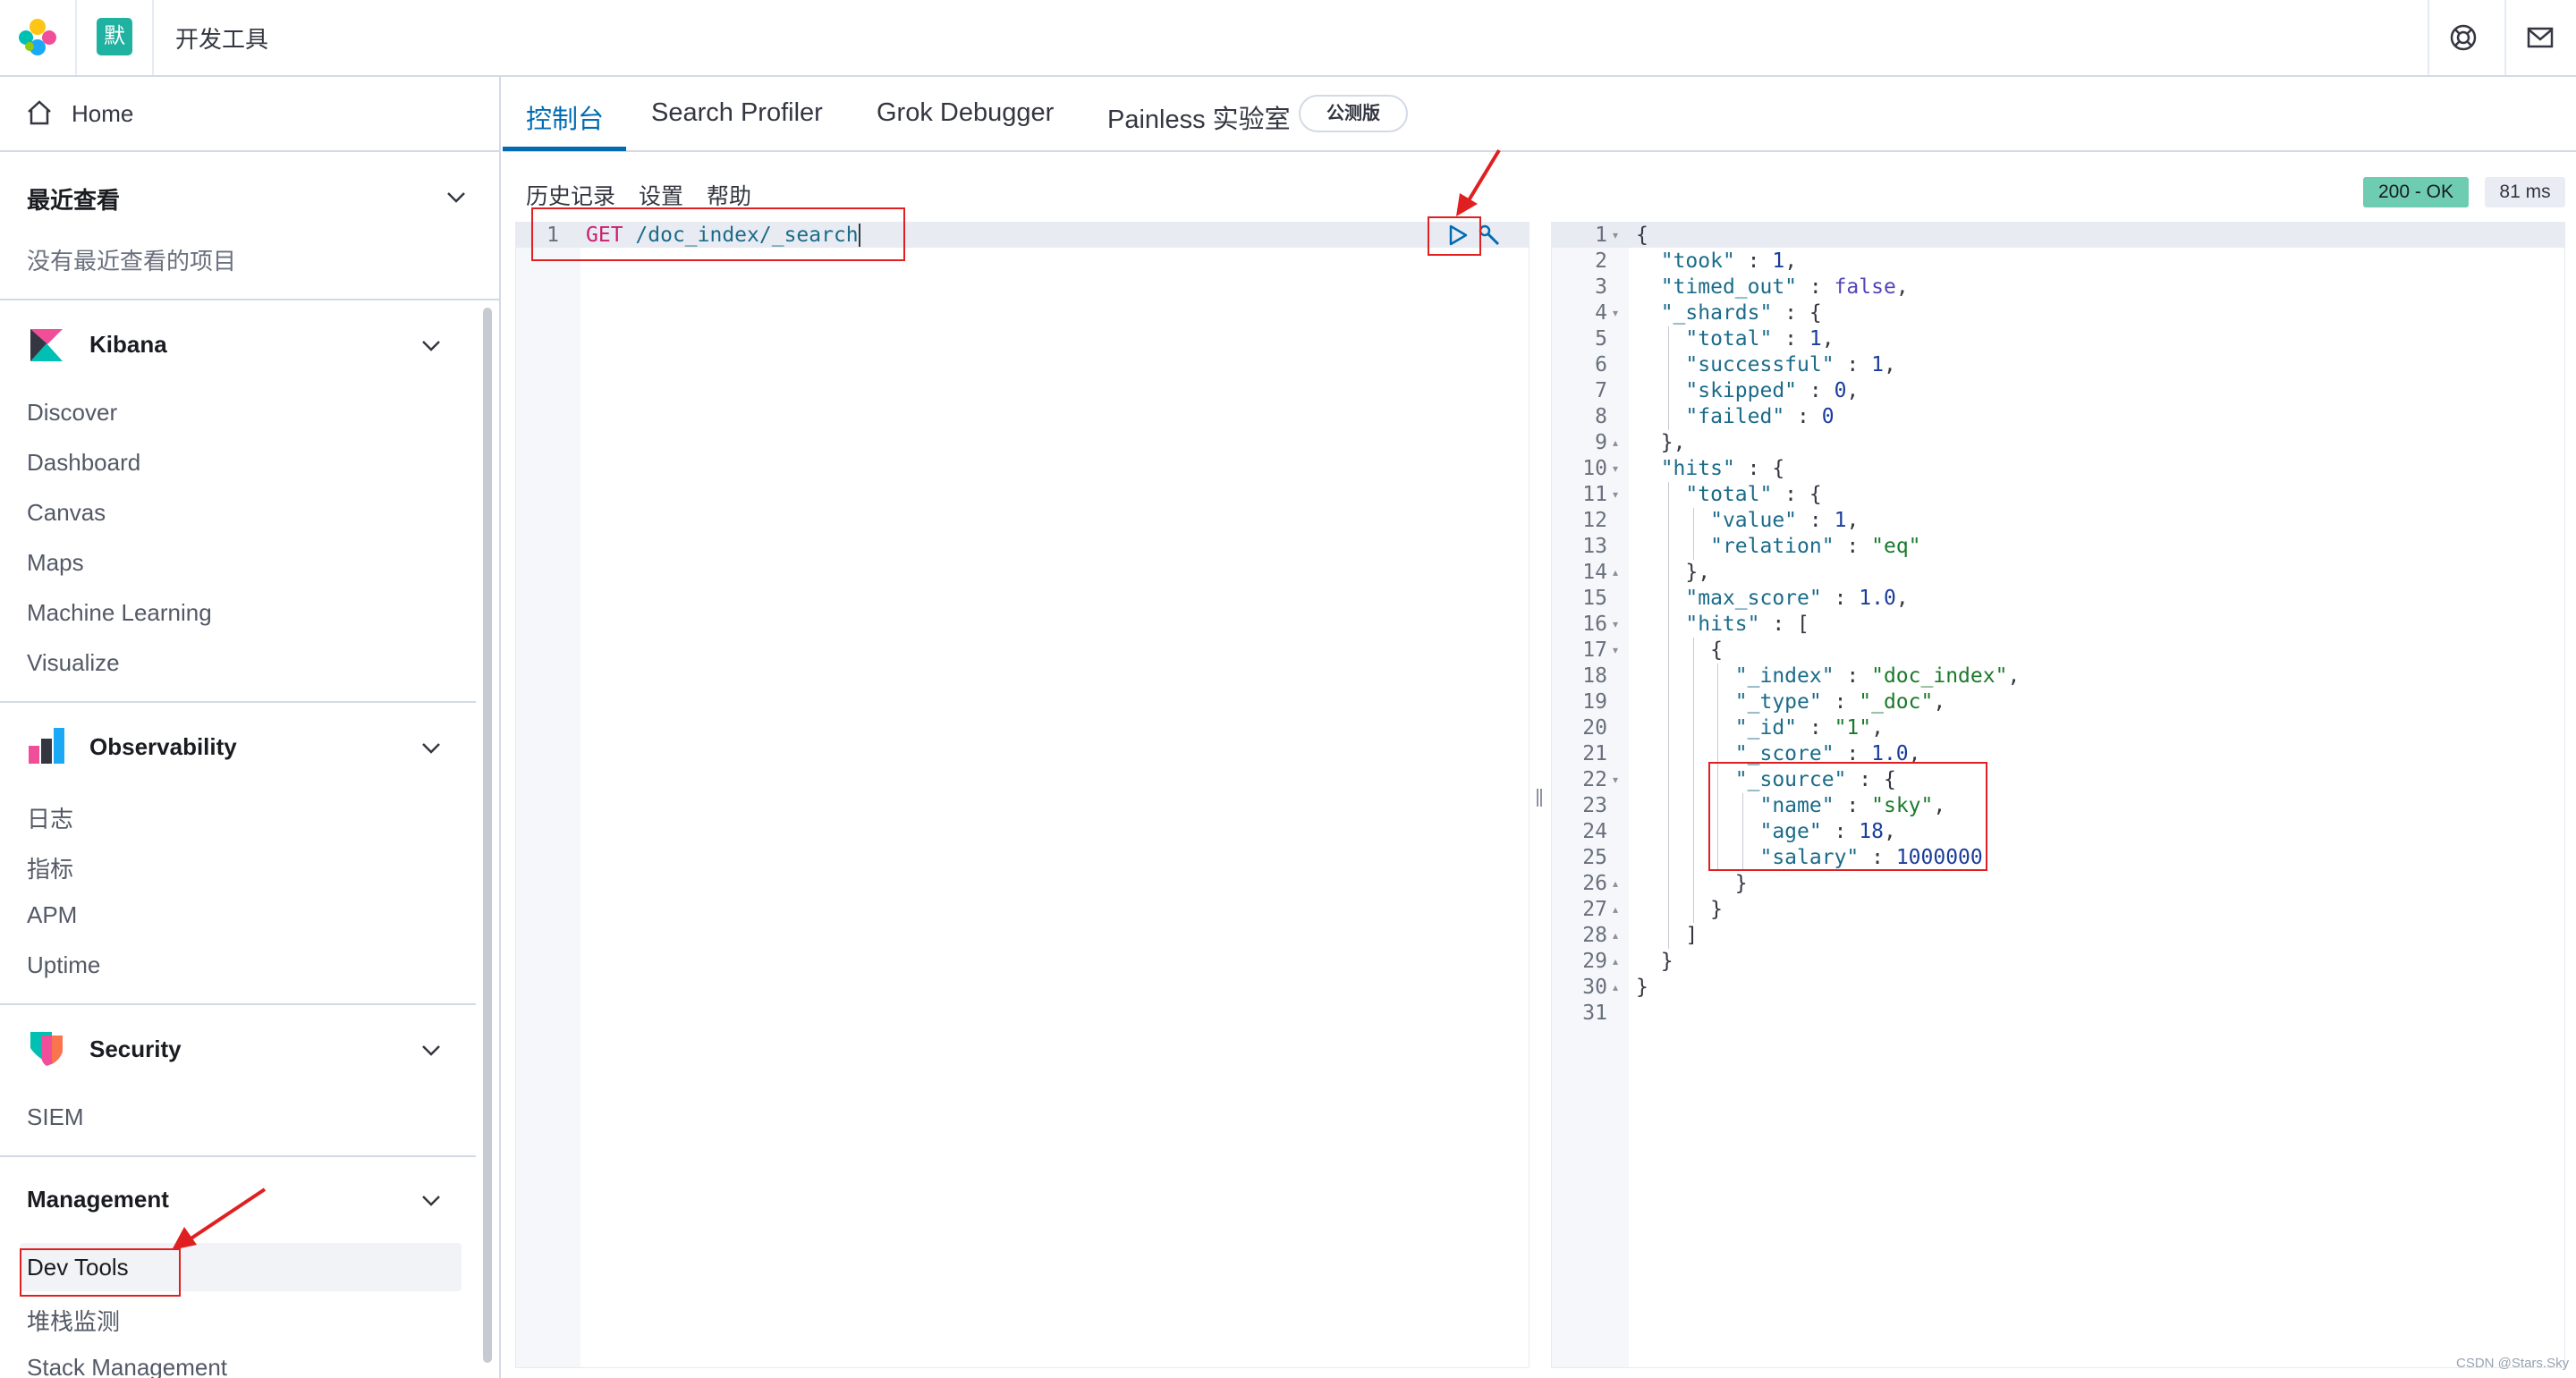  I want to click on panel-resizer-icon, so click(1539, 797).